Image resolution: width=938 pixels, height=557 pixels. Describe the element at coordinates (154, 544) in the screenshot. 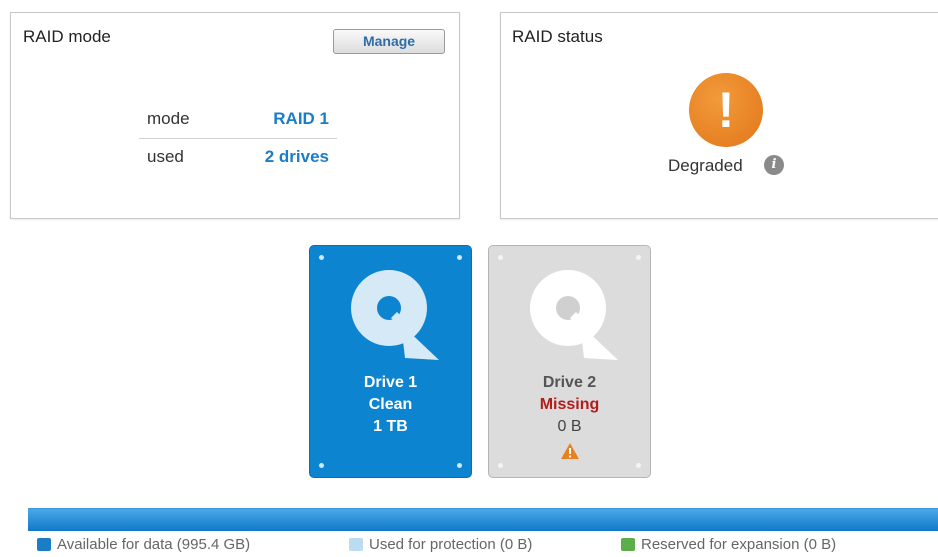

I see `legend-label: Available for data (995.4 GB)` at that location.